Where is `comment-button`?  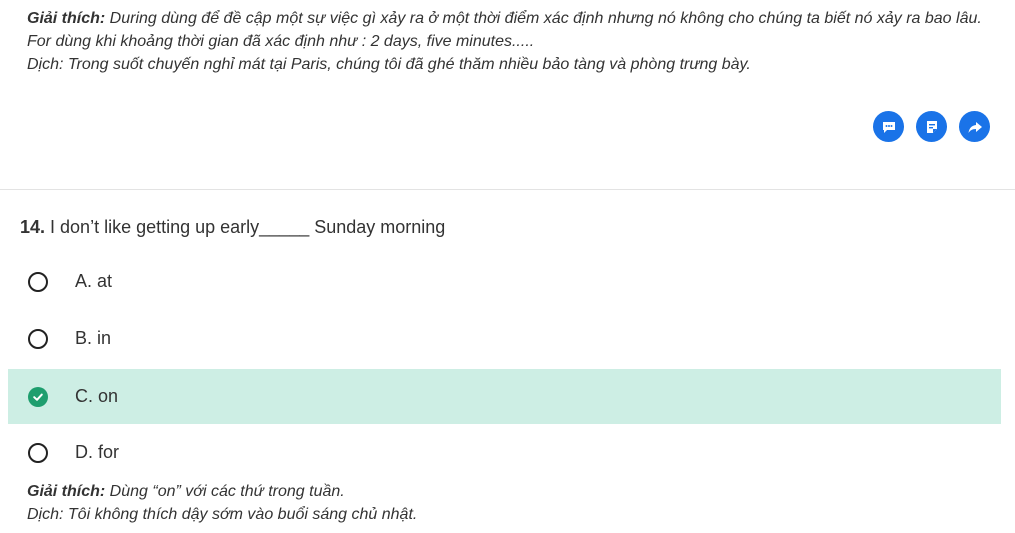
comment-button is located at coordinates (888, 126).